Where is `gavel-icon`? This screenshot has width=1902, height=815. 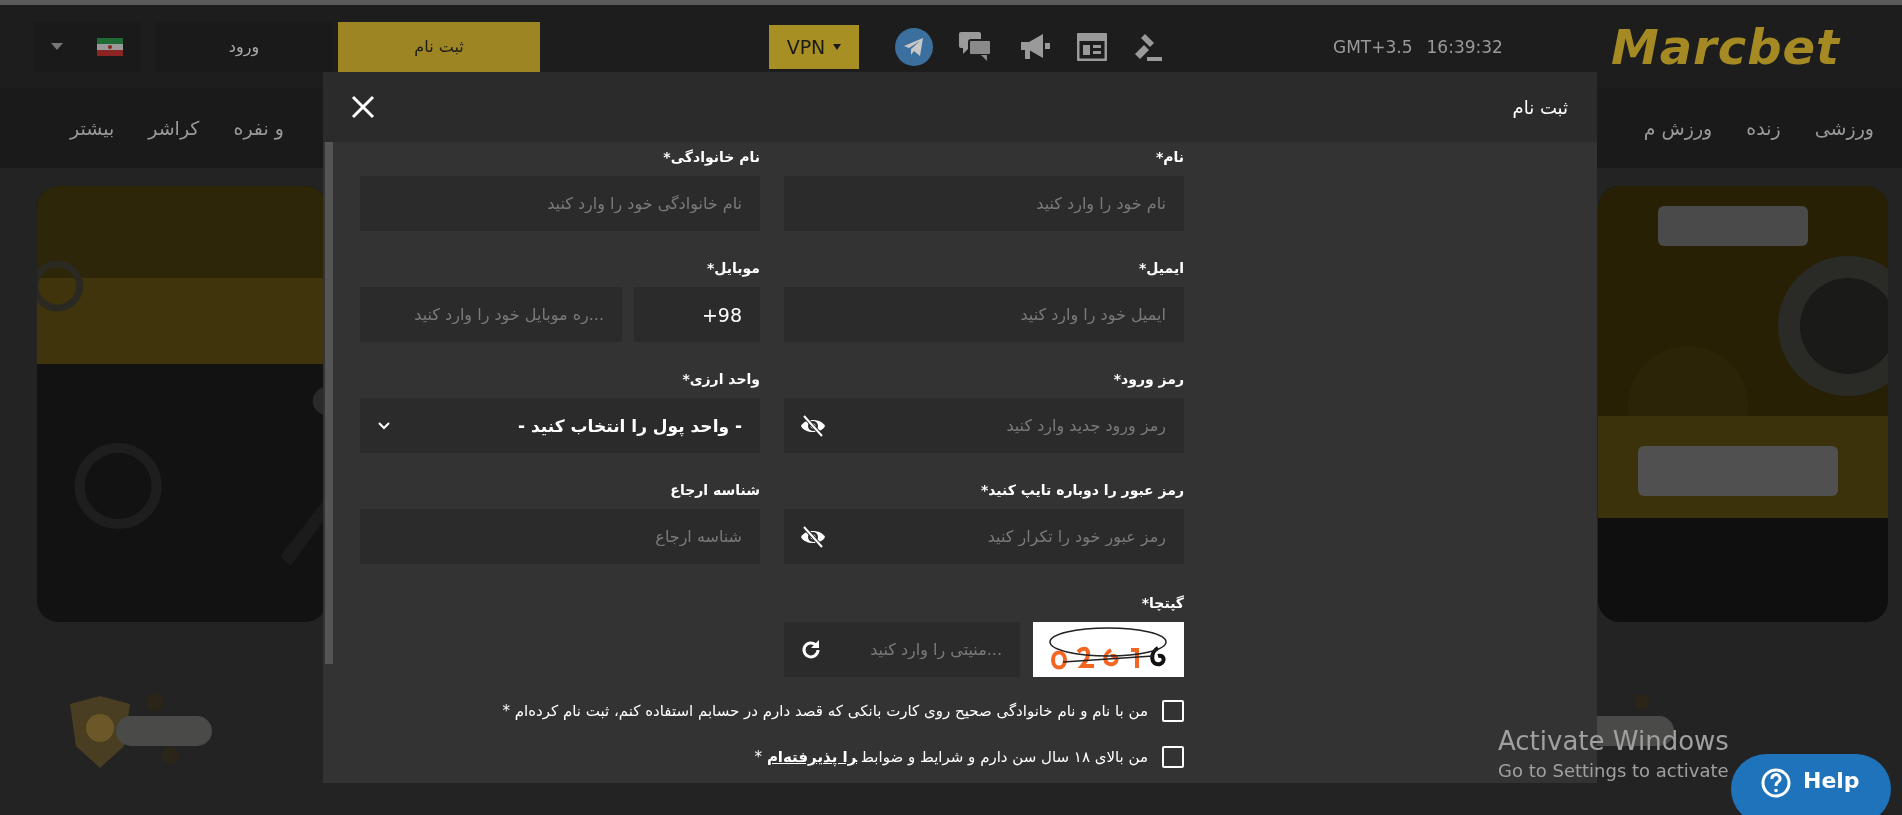
gavel-icon is located at coordinates (1148, 46).